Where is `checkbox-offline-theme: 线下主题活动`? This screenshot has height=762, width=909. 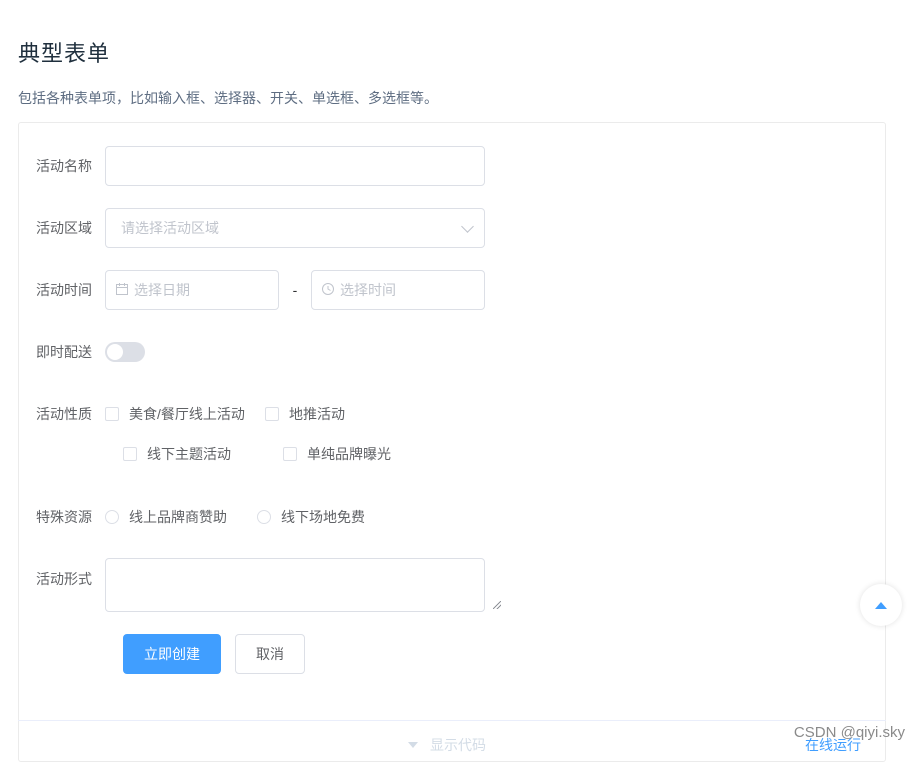
checkbox-offline-theme: 线下主题活动 is located at coordinates (203, 454).